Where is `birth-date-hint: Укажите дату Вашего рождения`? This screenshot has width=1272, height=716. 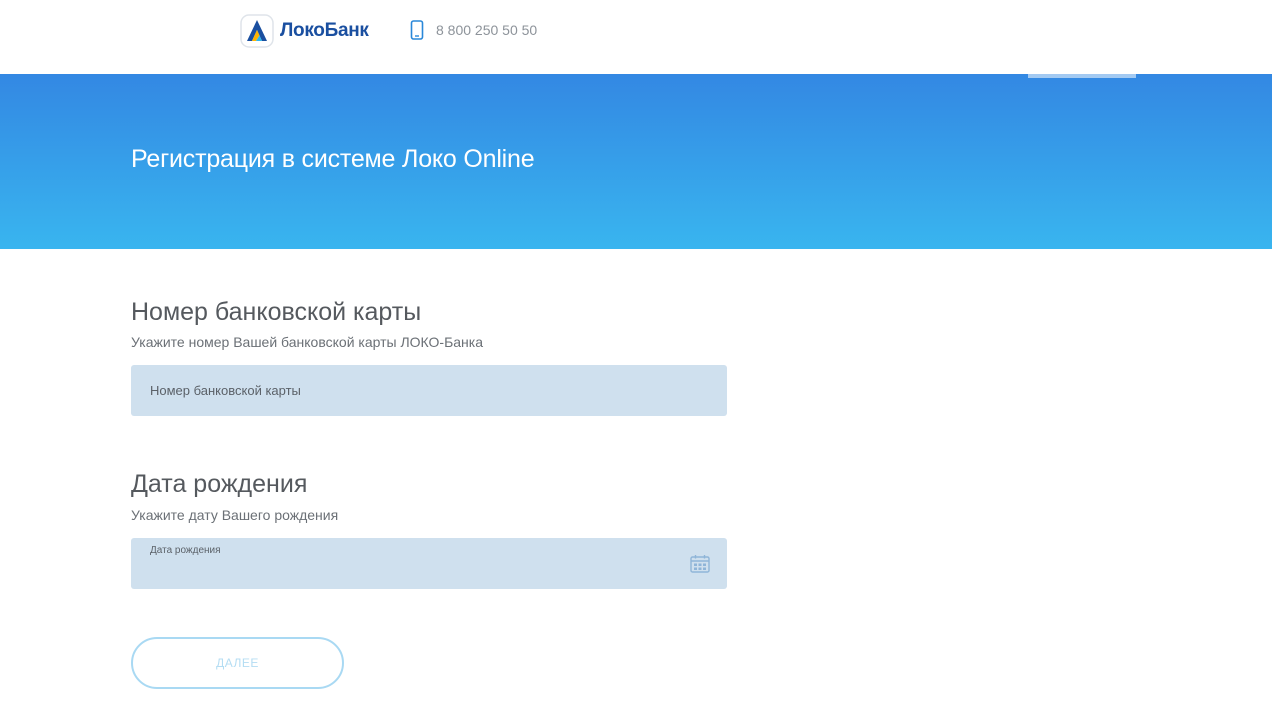
birth-date-hint: Укажите дату Вашего рождения is located at coordinates (235, 515).